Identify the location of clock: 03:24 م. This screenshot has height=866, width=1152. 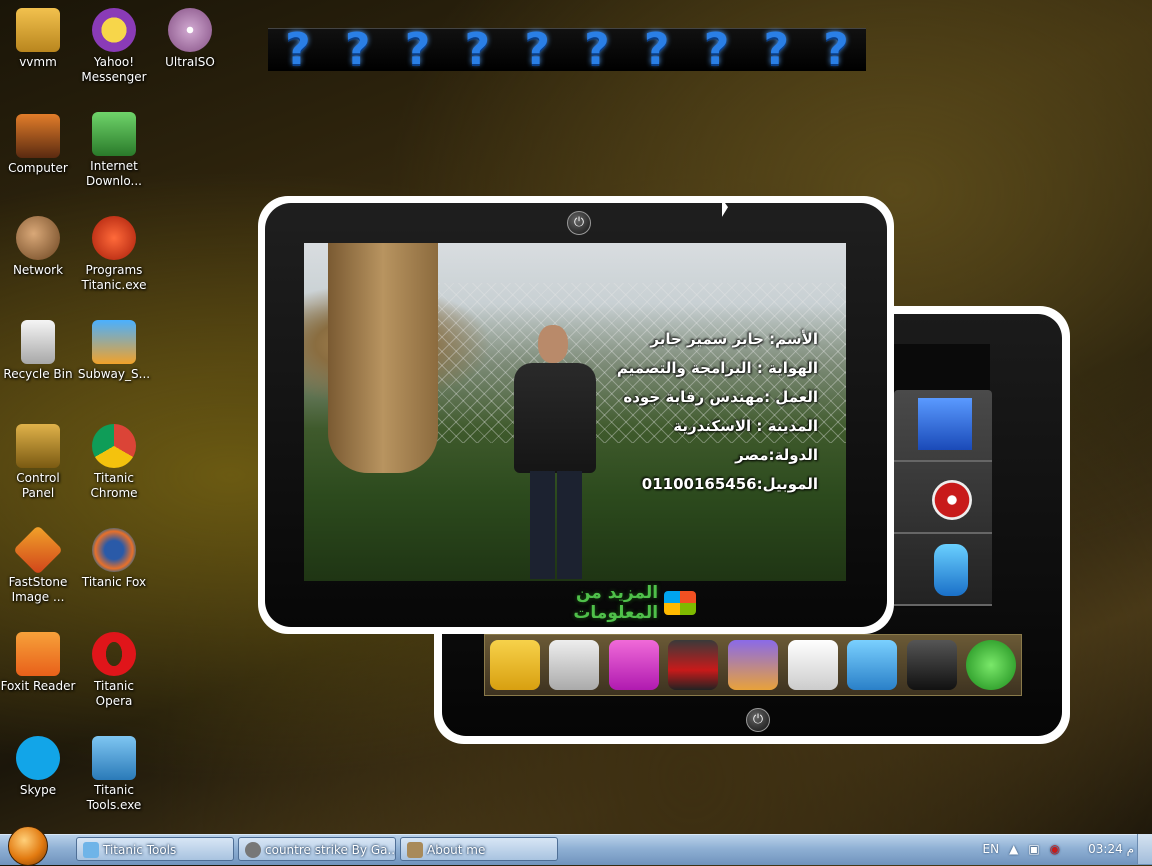
(1111, 849).